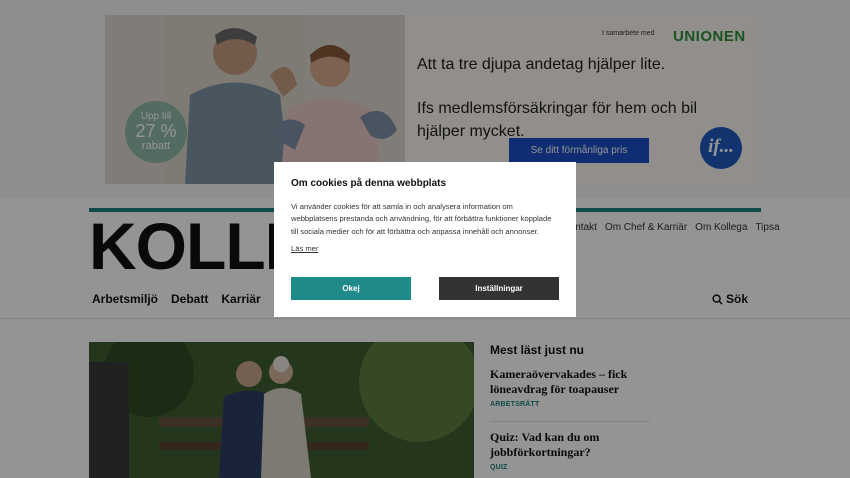 This screenshot has height=478, width=850. What do you see at coordinates (351, 288) in the screenshot?
I see `accept-cookies-button: Okej` at bounding box center [351, 288].